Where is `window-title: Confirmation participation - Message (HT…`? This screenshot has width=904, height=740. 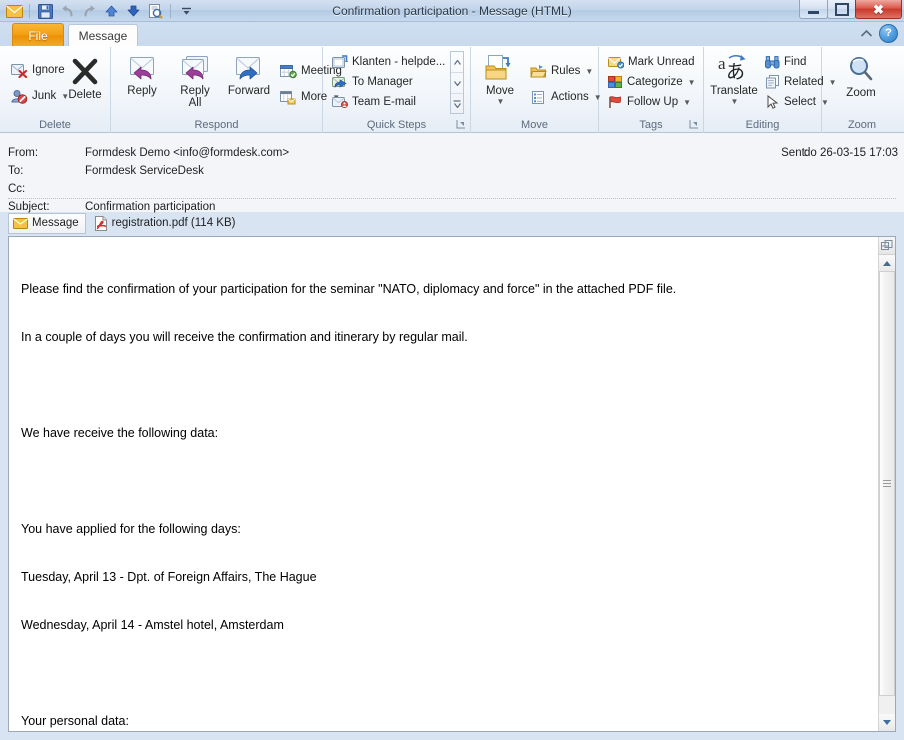 window-title: Confirmation participation - Message (HT… is located at coordinates (452, 11).